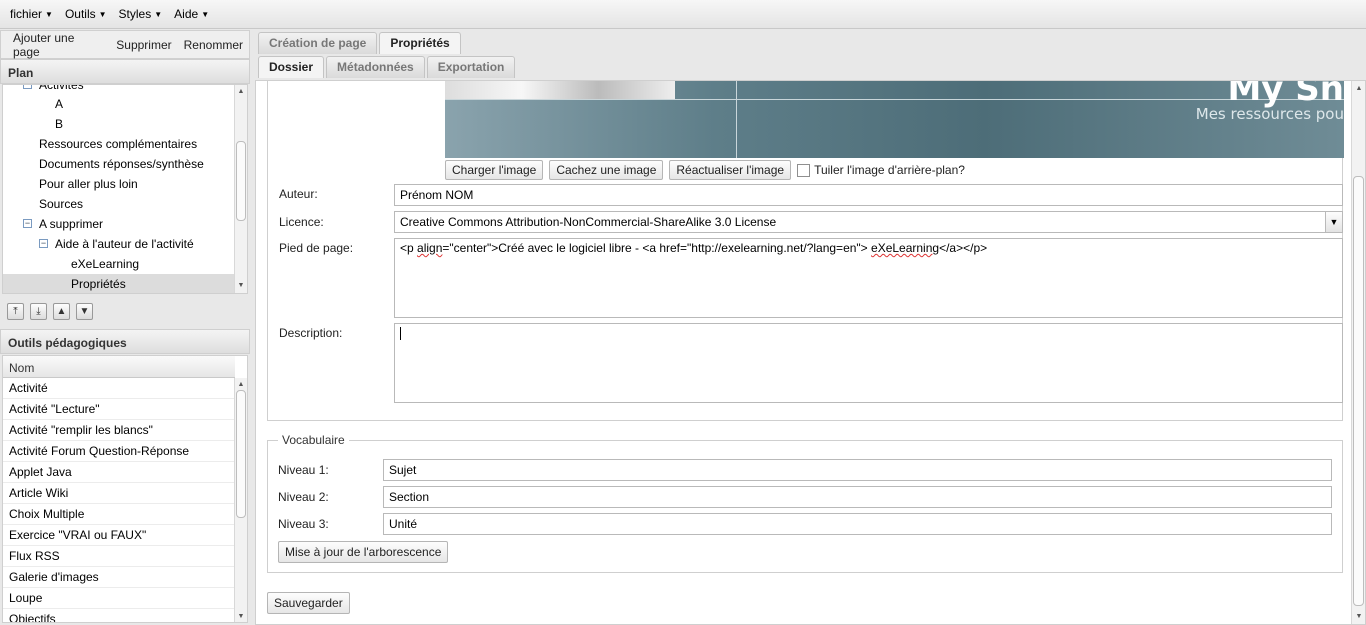 Image resolution: width=1366 pixels, height=625 pixels. I want to click on list-item: Objectifs, so click(119, 615).